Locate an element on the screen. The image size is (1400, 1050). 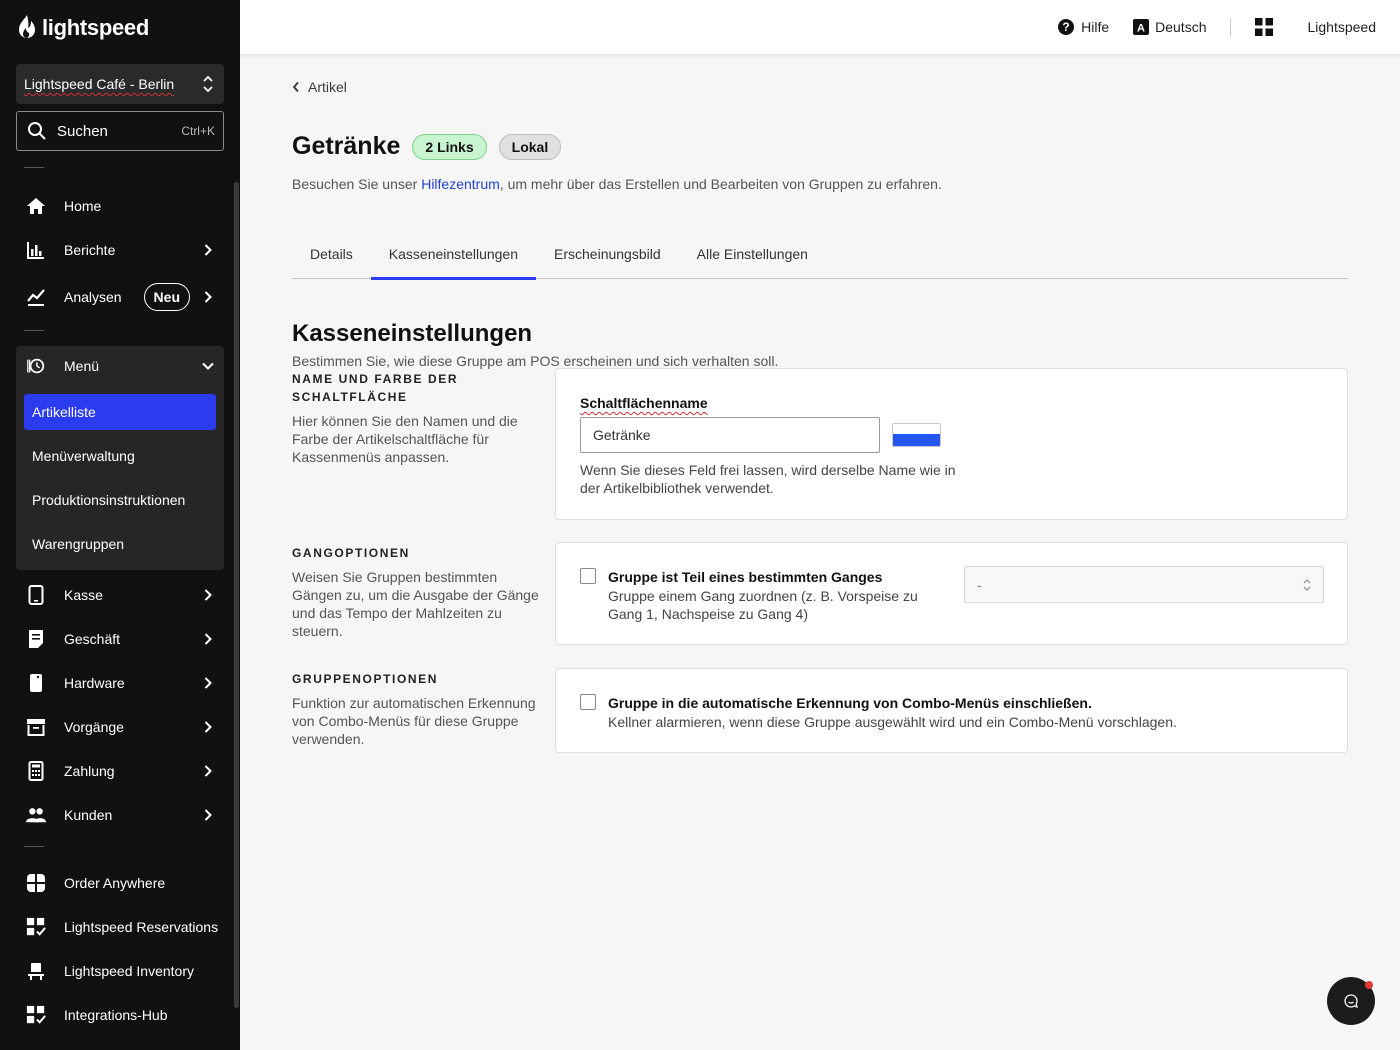
button-name-input: Getränke is located at coordinates (730, 435).